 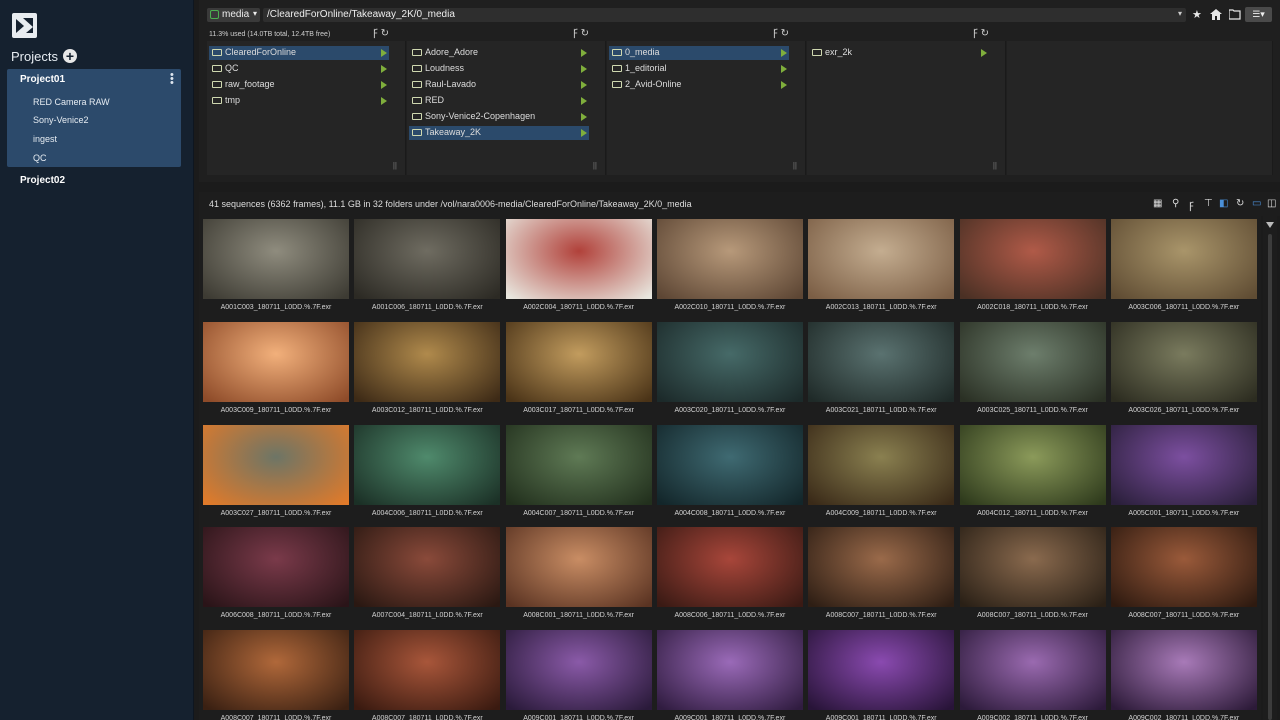 What do you see at coordinates (1258, 14) in the screenshot?
I see `view-options-icon: ☰▾` at bounding box center [1258, 14].